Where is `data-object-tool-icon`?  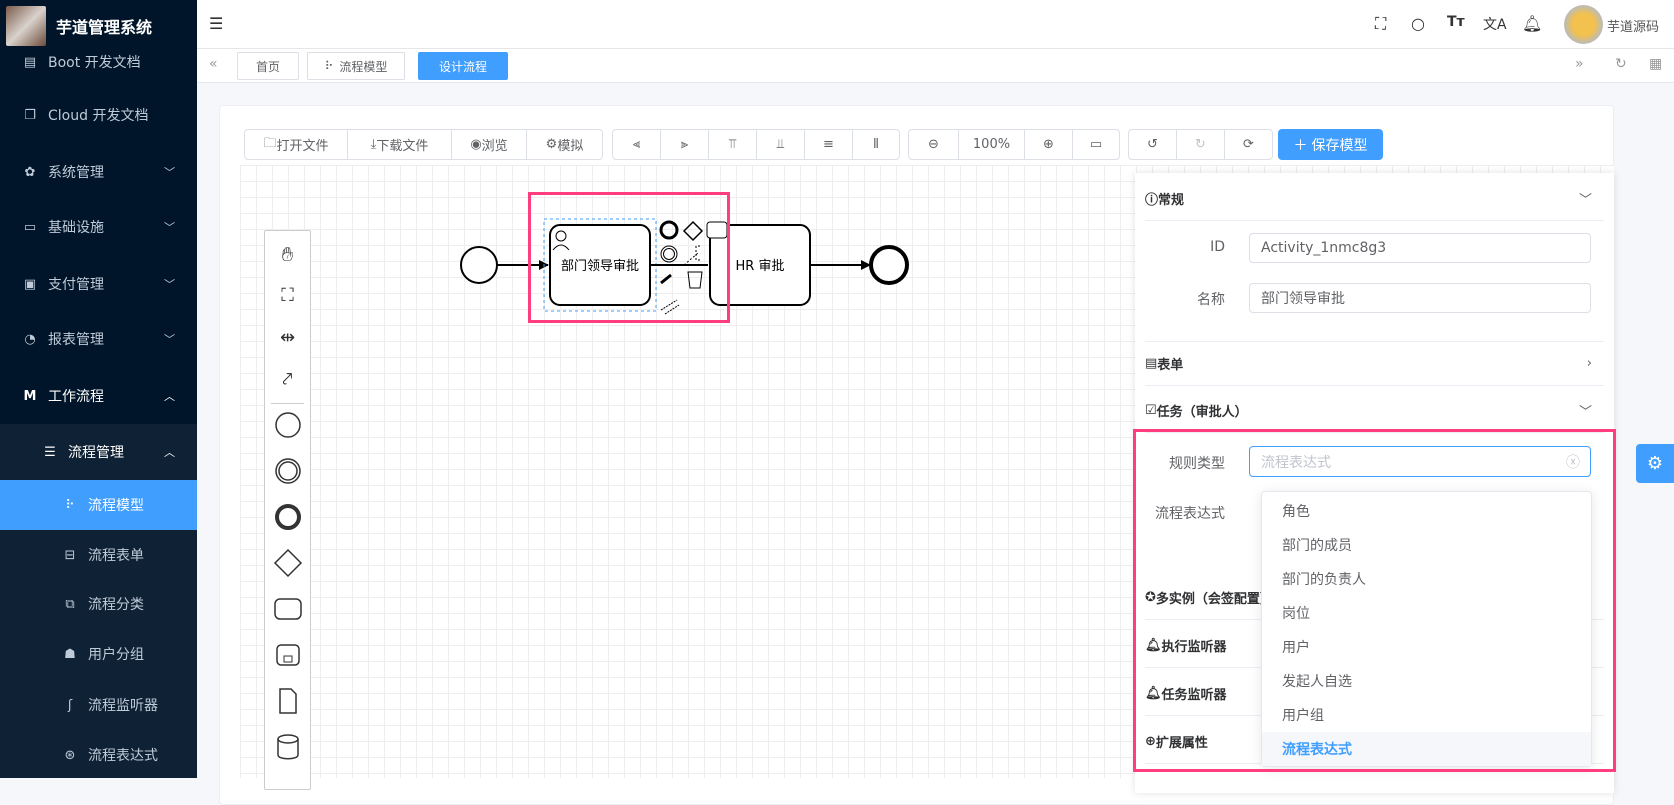
data-object-tool-icon is located at coordinates (287, 701).